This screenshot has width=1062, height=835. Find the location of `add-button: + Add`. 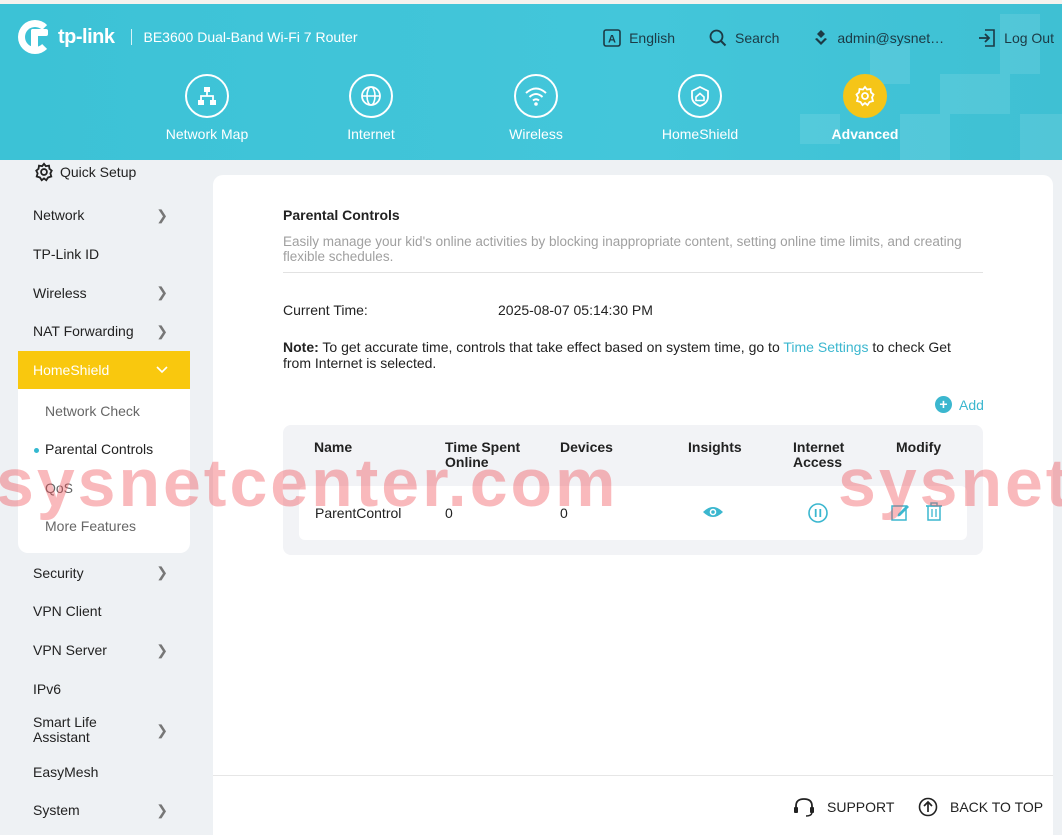

add-button: + Add is located at coordinates (959, 404).